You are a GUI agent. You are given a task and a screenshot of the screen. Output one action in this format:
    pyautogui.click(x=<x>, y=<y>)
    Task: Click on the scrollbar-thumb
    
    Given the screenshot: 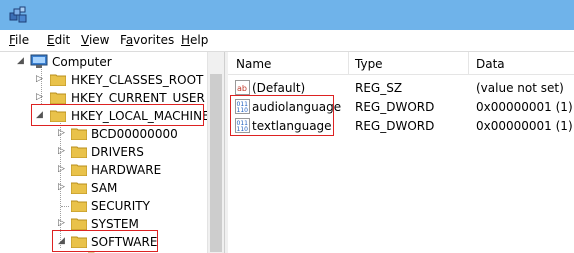 What is the action you would take?
    pyautogui.click(x=216, y=163)
    